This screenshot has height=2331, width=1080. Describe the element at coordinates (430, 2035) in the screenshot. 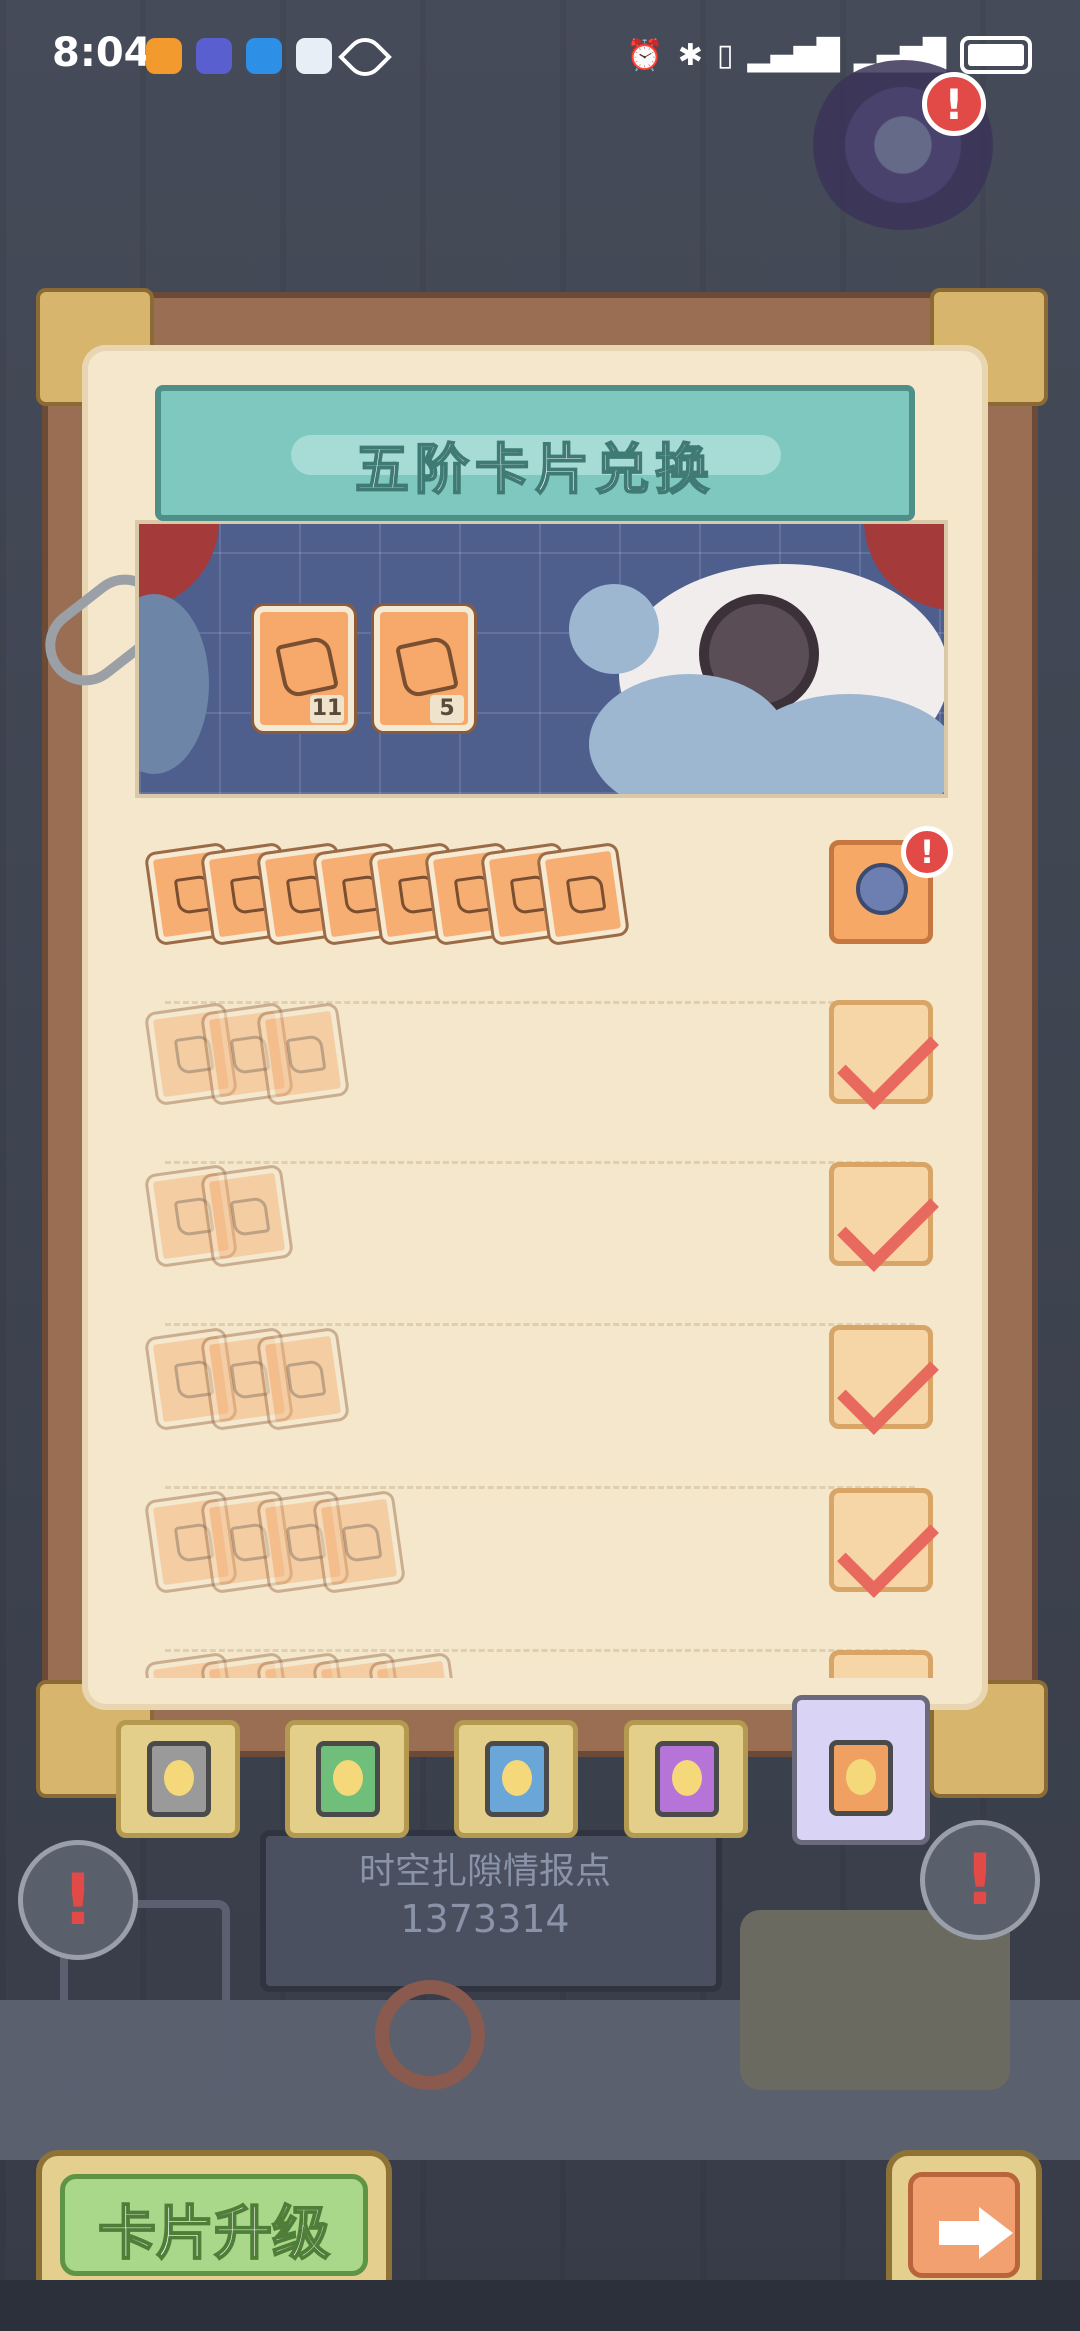

I see `magnifier-icon` at that location.